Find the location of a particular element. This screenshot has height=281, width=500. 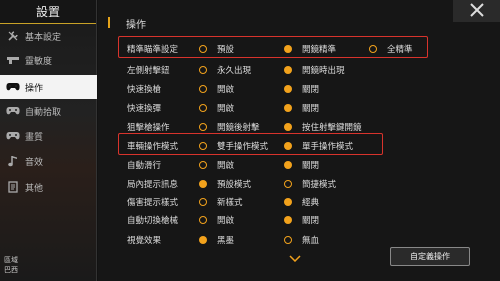

setting-label: 狙擊槍操作 is located at coordinates (148, 128).